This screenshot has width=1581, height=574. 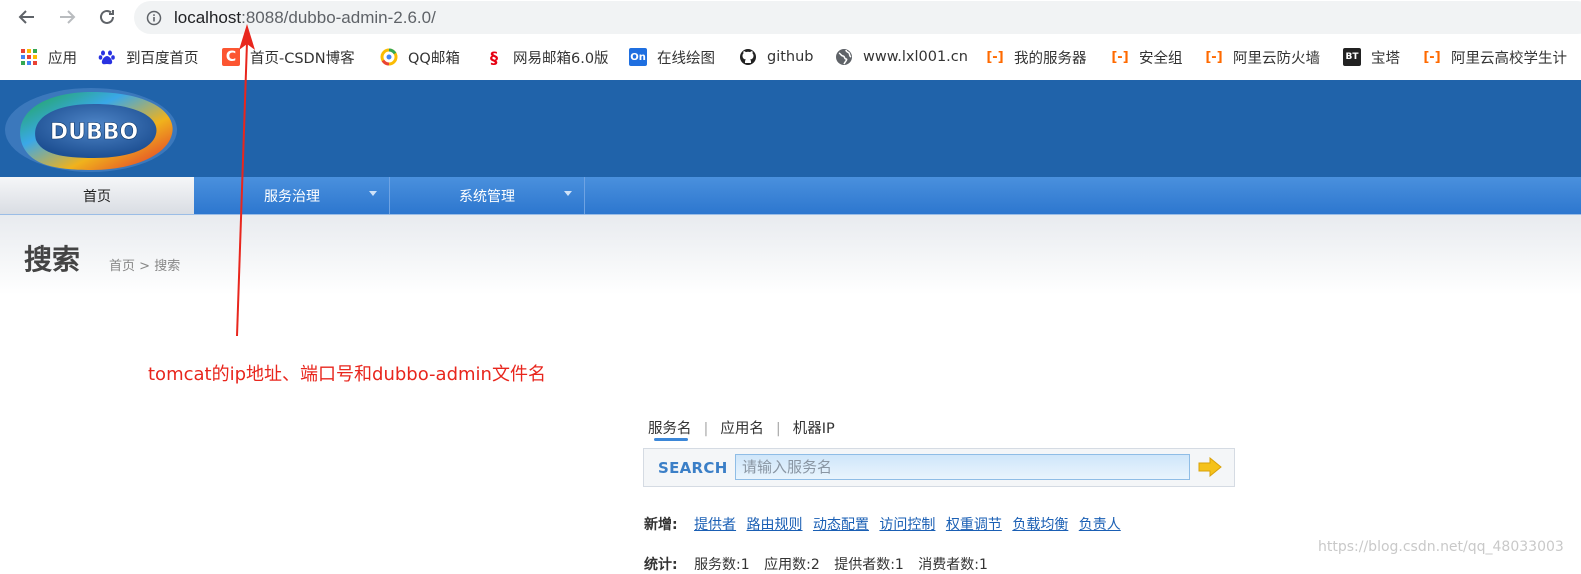 I want to click on bookmark-apps: 应用, so click(x=48, y=57).